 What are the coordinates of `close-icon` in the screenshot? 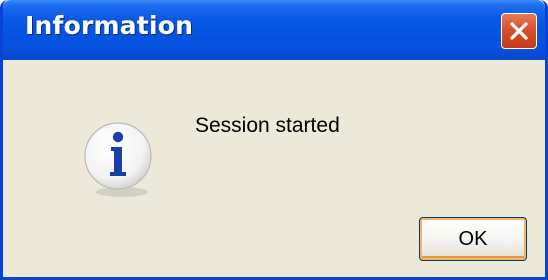 It's located at (519, 31).